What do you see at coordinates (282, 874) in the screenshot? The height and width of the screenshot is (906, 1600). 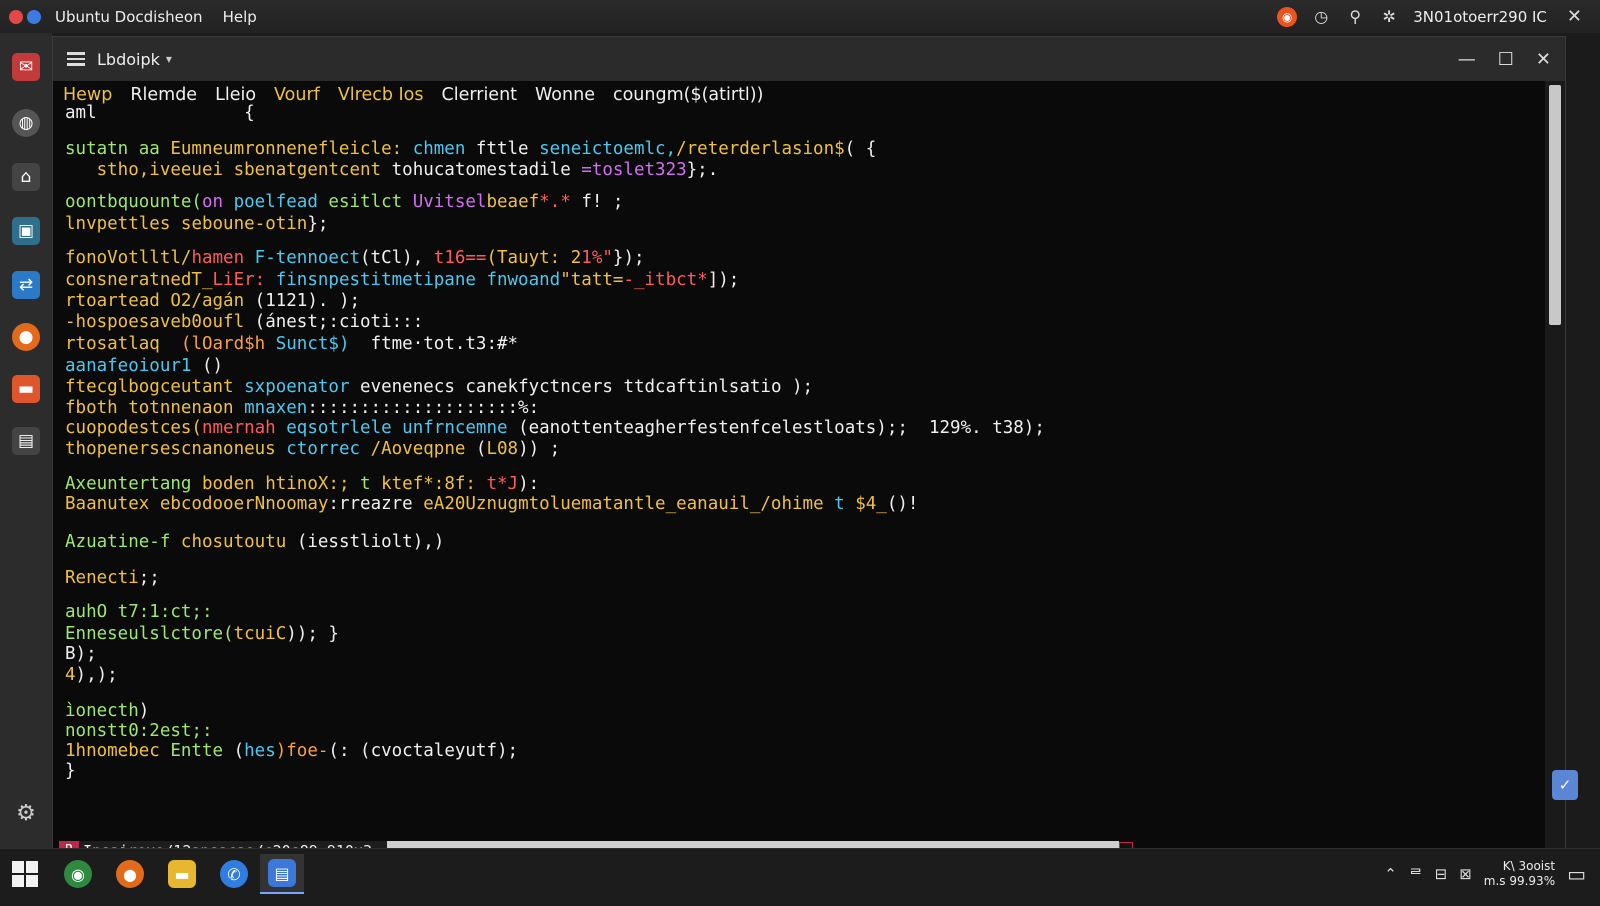 I see `taskbar-editor-icon: ▤` at bounding box center [282, 874].